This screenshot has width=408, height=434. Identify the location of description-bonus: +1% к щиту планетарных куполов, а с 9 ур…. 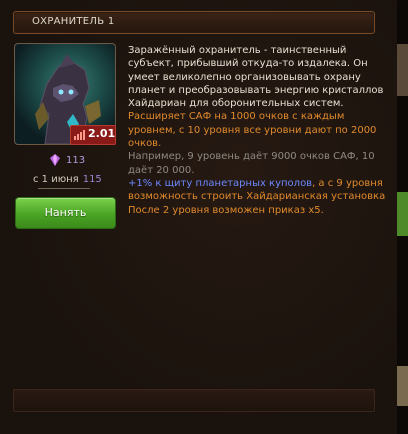
(259, 190).